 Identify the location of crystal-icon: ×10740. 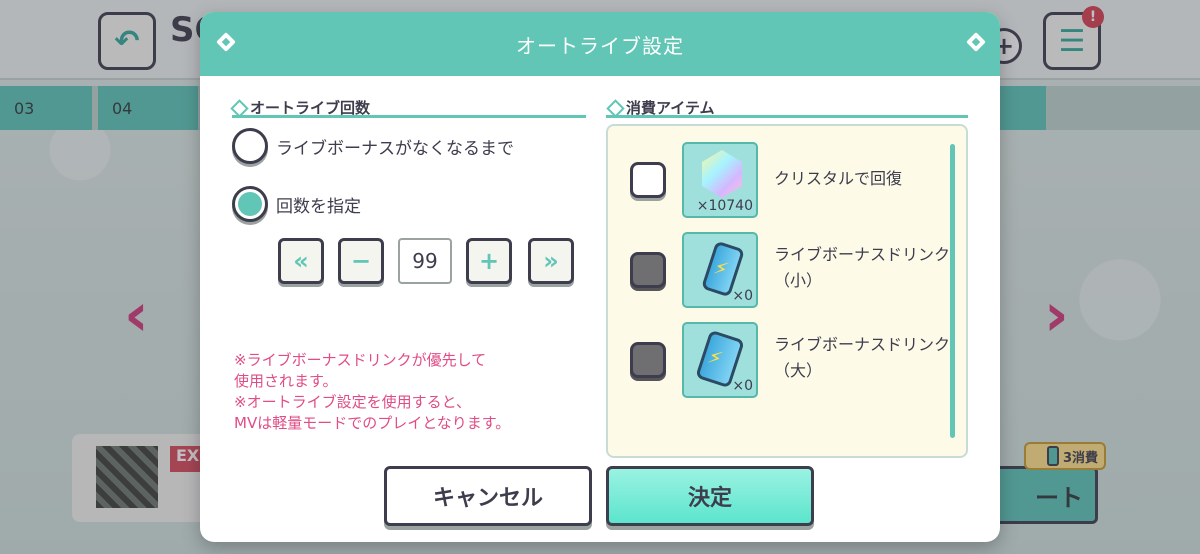
(720, 180).